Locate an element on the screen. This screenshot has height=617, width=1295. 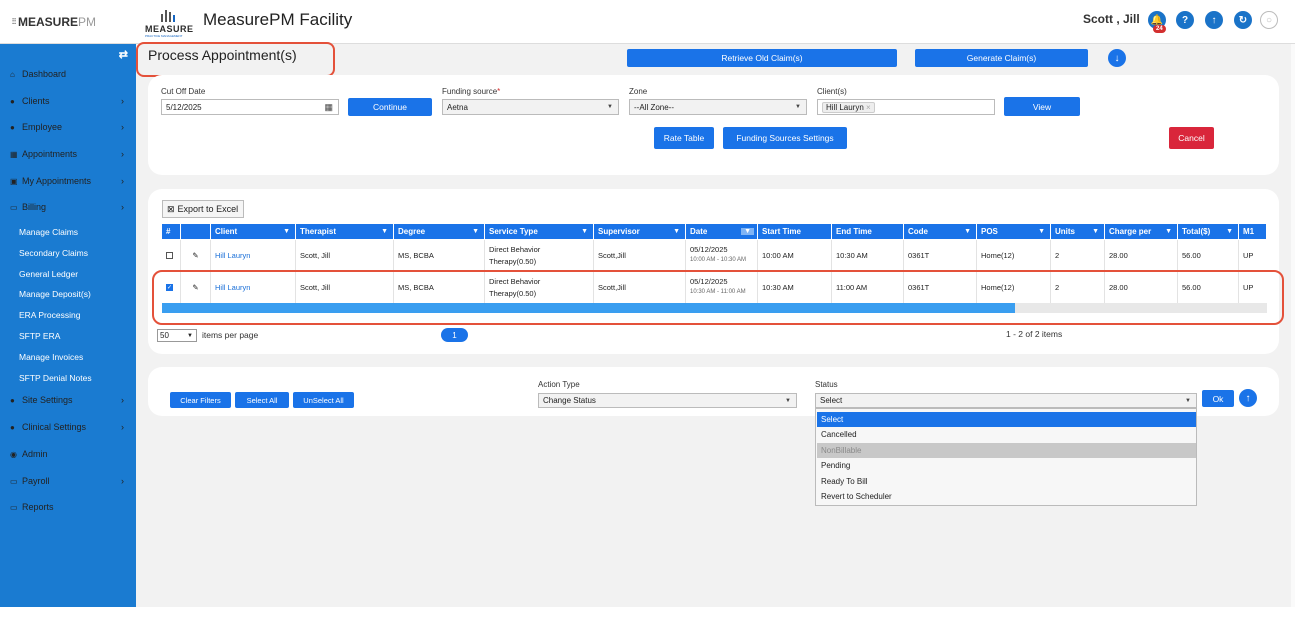
edit-icon: ✎ is located at coordinates (196, 255).